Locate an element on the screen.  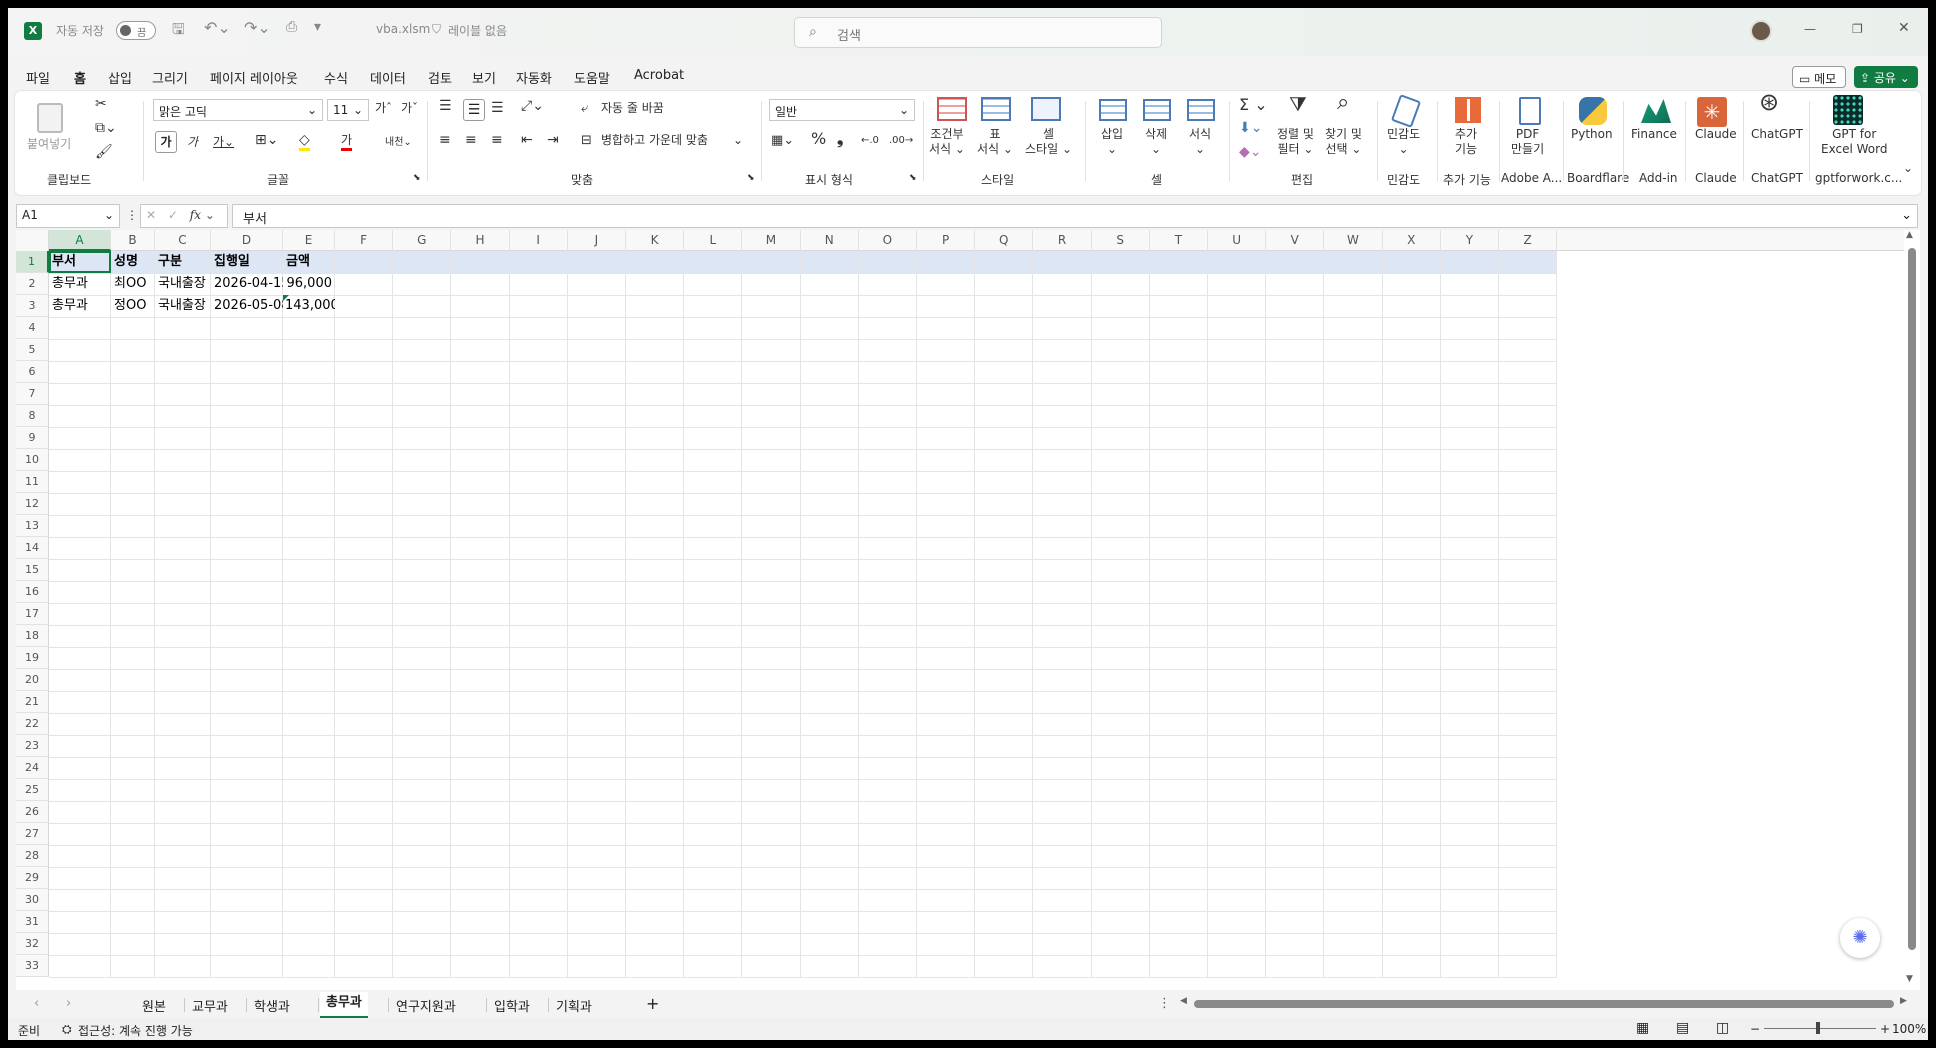
name-box: A1 ⌄ is located at coordinates (68, 216).